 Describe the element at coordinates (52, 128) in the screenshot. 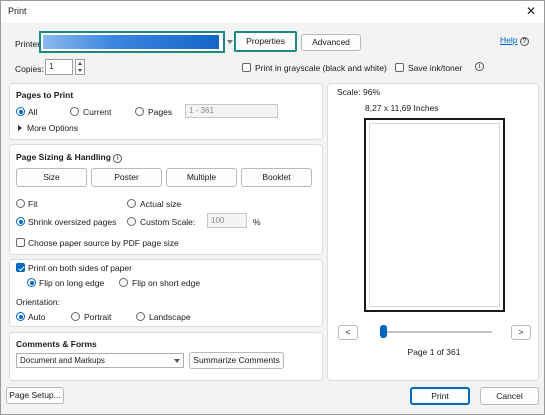

I see `more-options-link: More Options` at that location.